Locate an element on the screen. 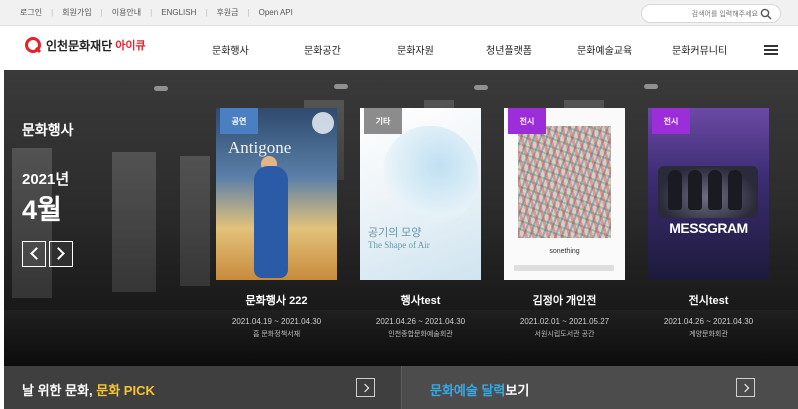  search-icon is located at coordinates (766, 14).